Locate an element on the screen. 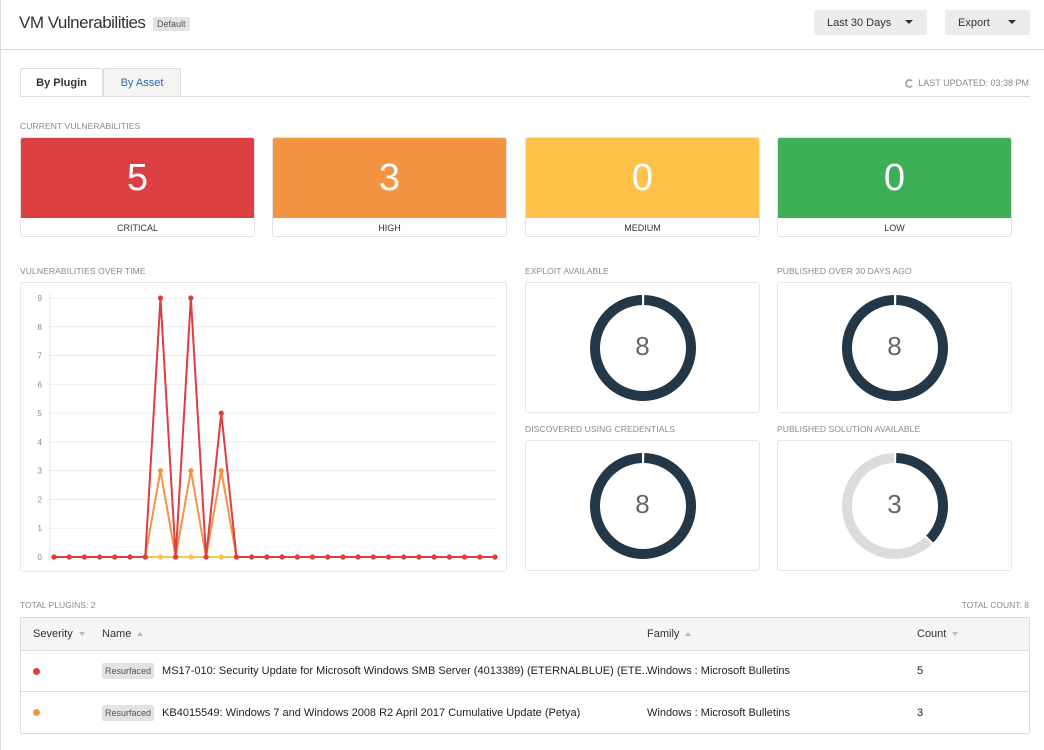 This screenshot has height=750, width=1044. medium-card: 0 MEDIUM is located at coordinates (642, 187).